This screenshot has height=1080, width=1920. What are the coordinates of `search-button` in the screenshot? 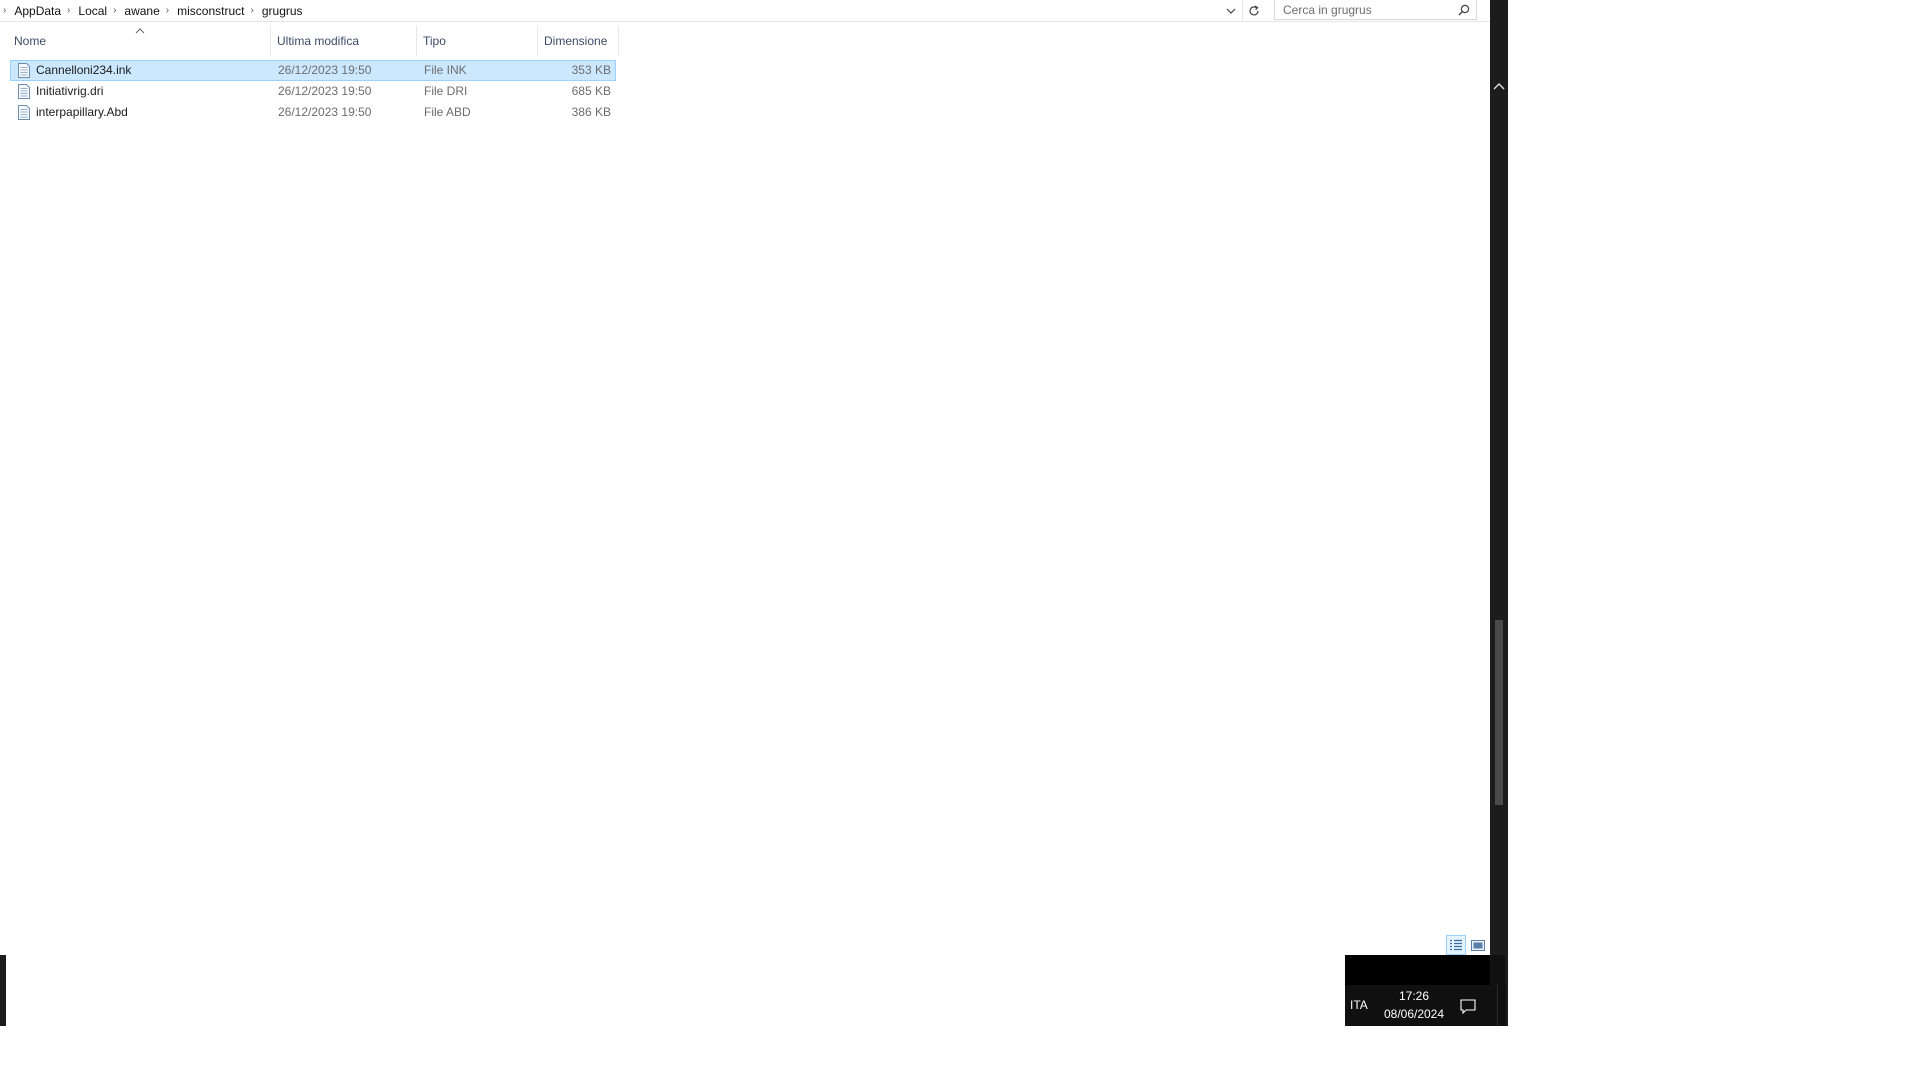 It's located at (1464, 10).